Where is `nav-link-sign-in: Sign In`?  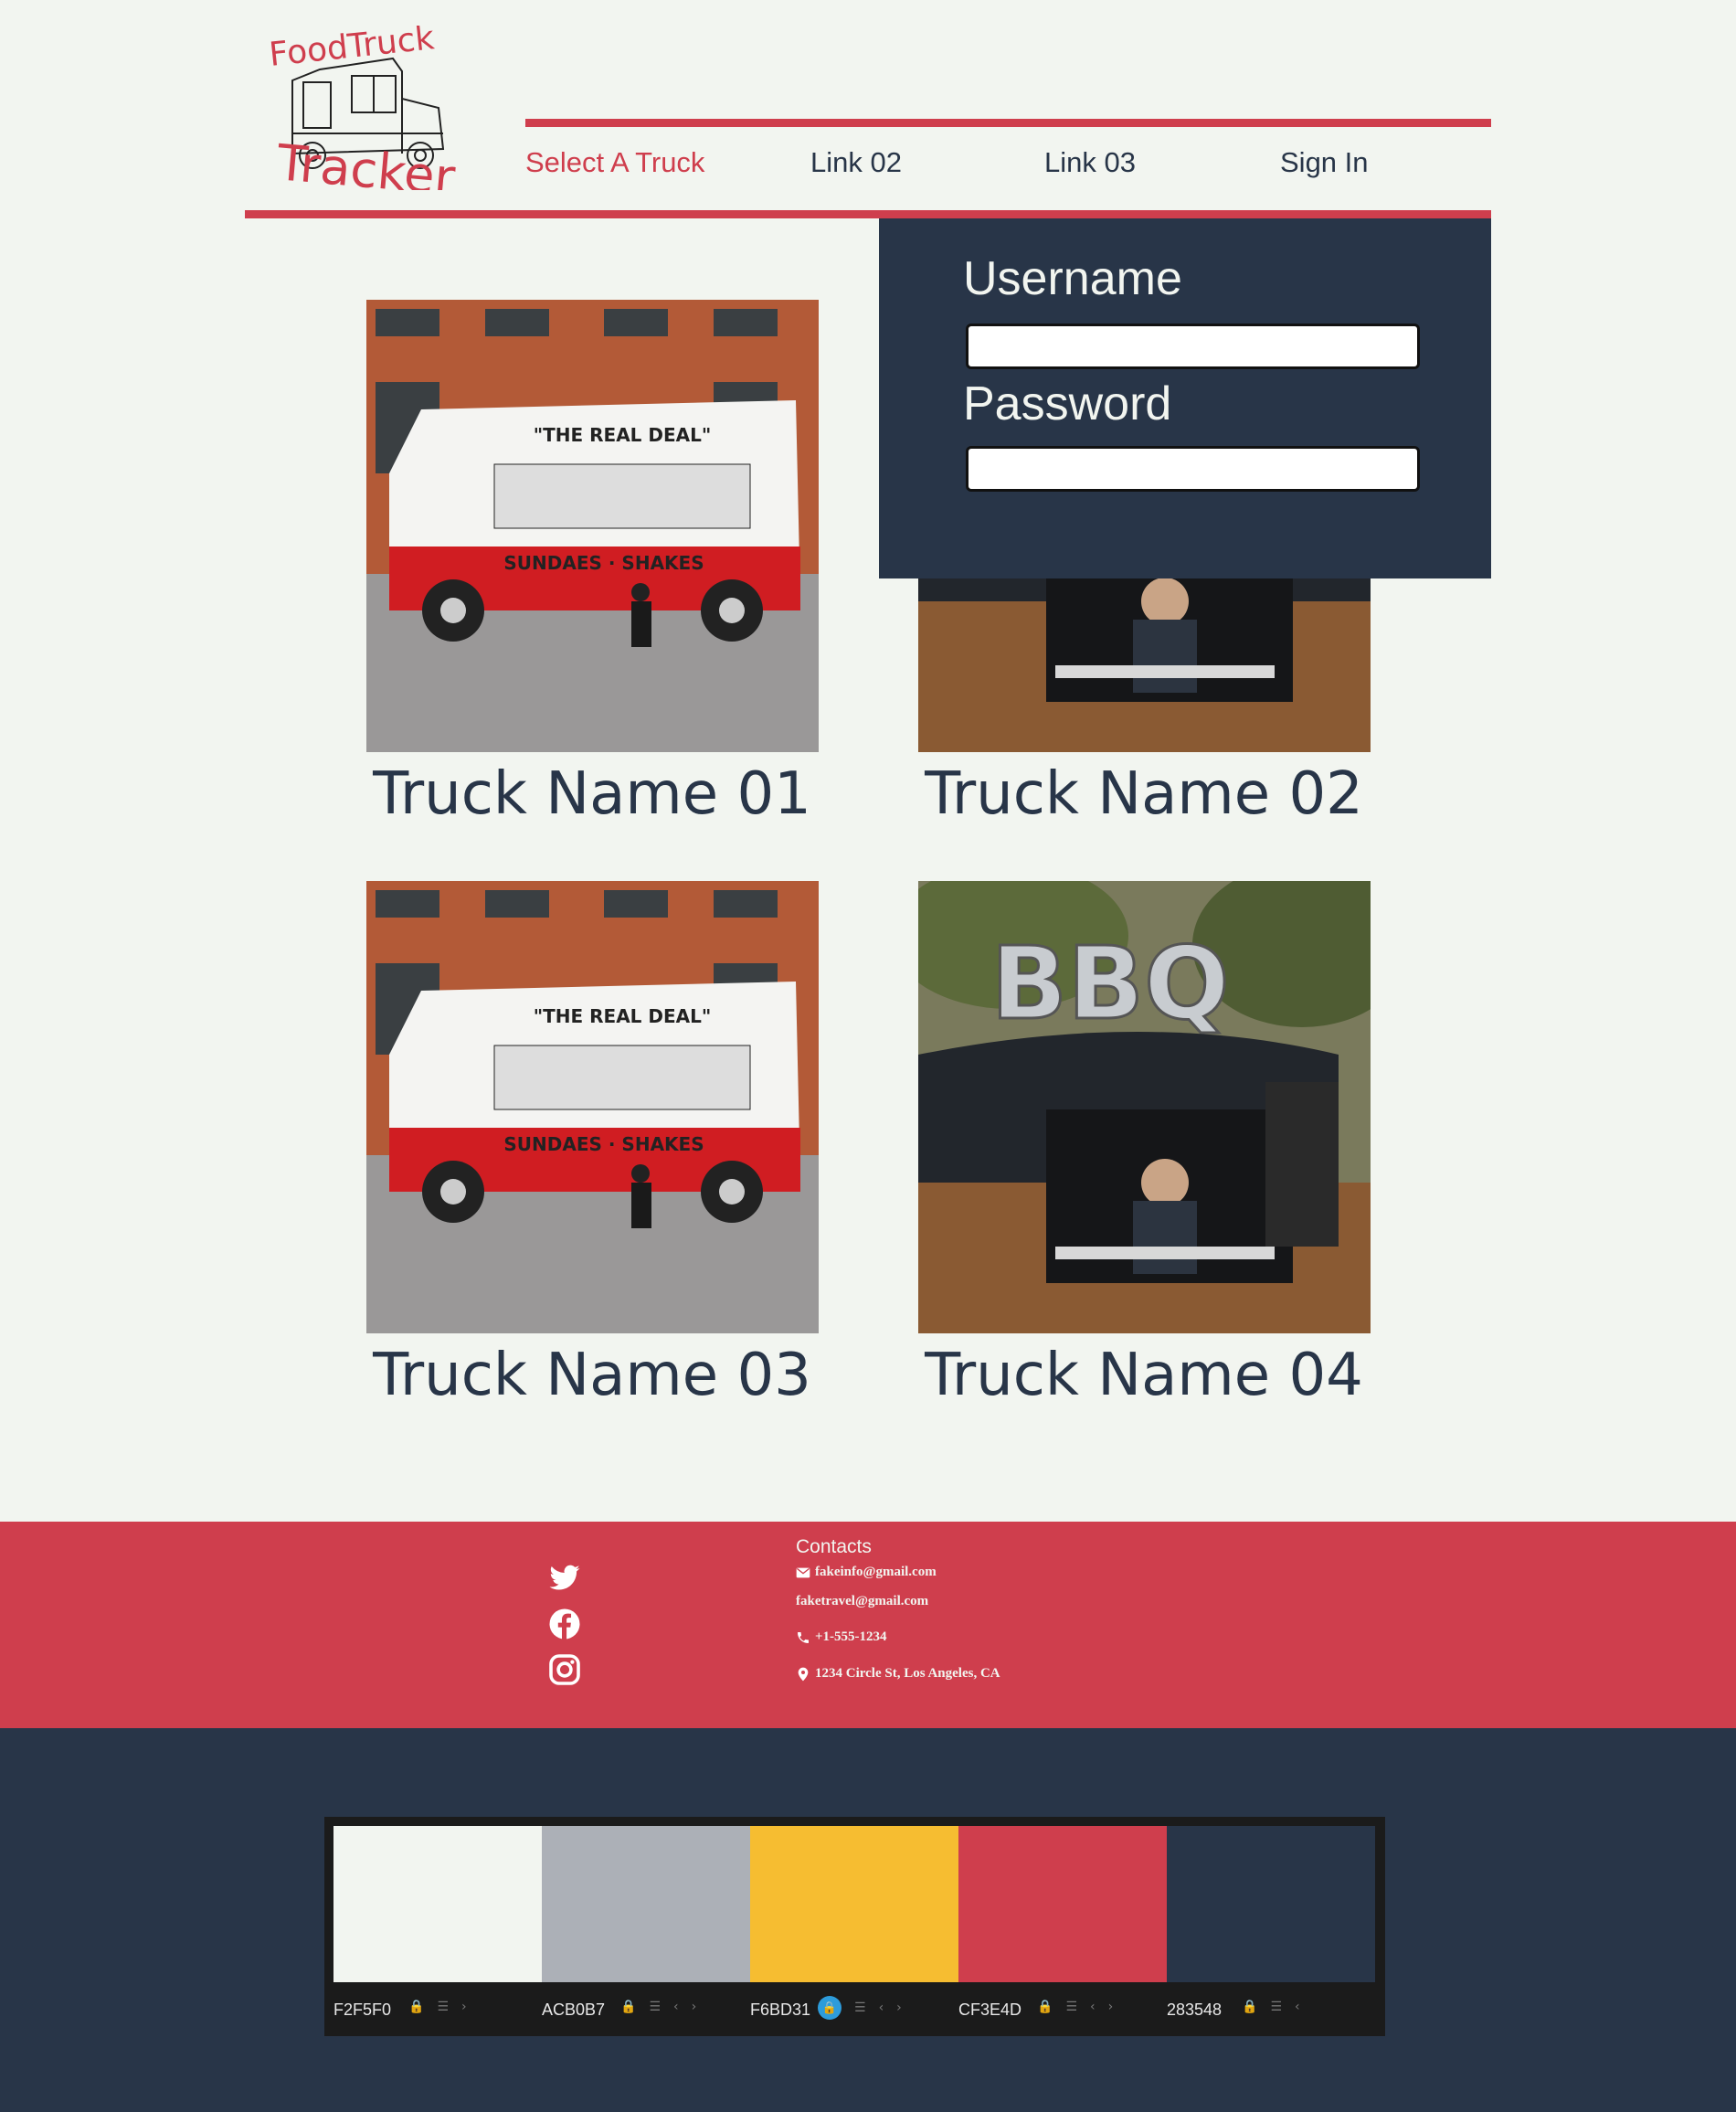 nav-link-sign-in: Sign In is located at coordinates (1324, 162).